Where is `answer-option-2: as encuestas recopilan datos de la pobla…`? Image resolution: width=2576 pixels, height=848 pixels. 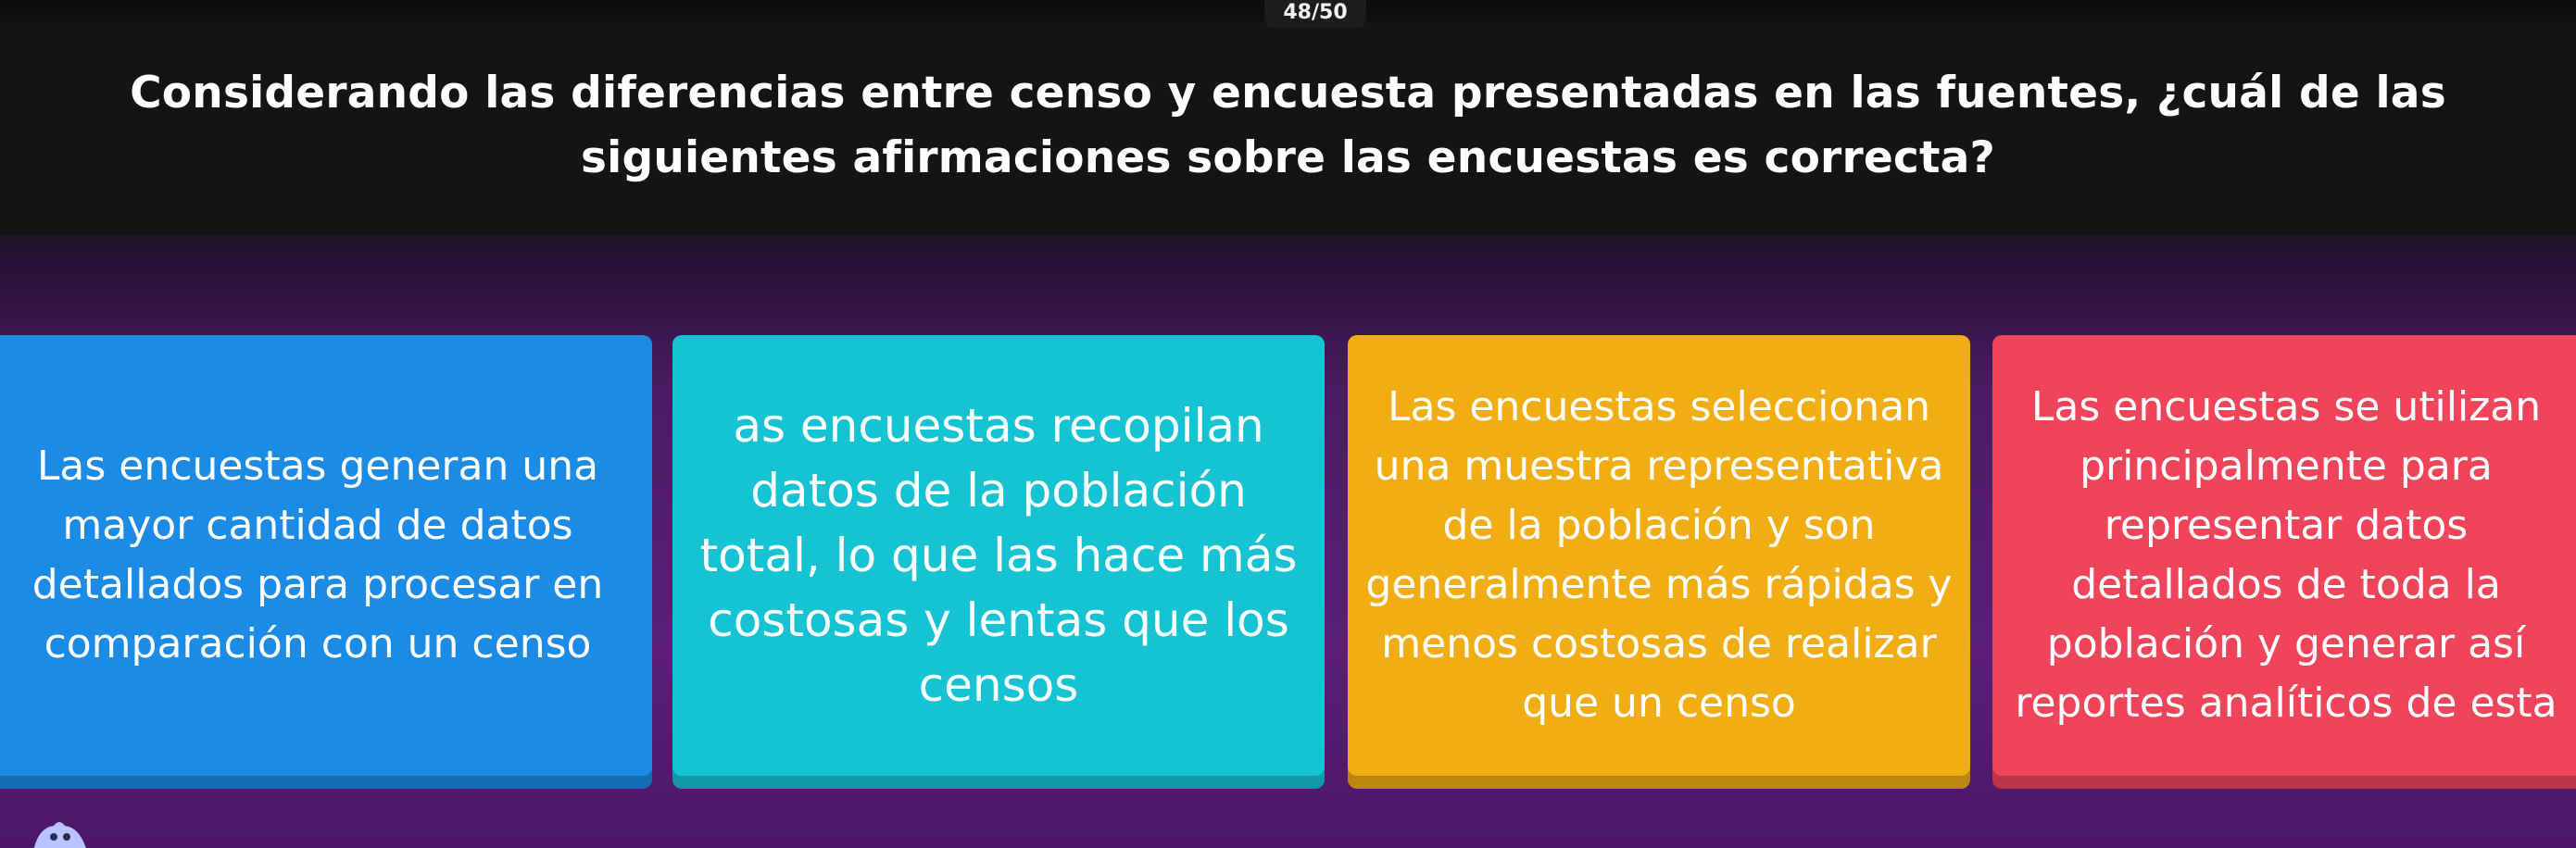
answer-option-2: as encuestas recopilan datos de la pobla… is located at coordinates (998, 562).